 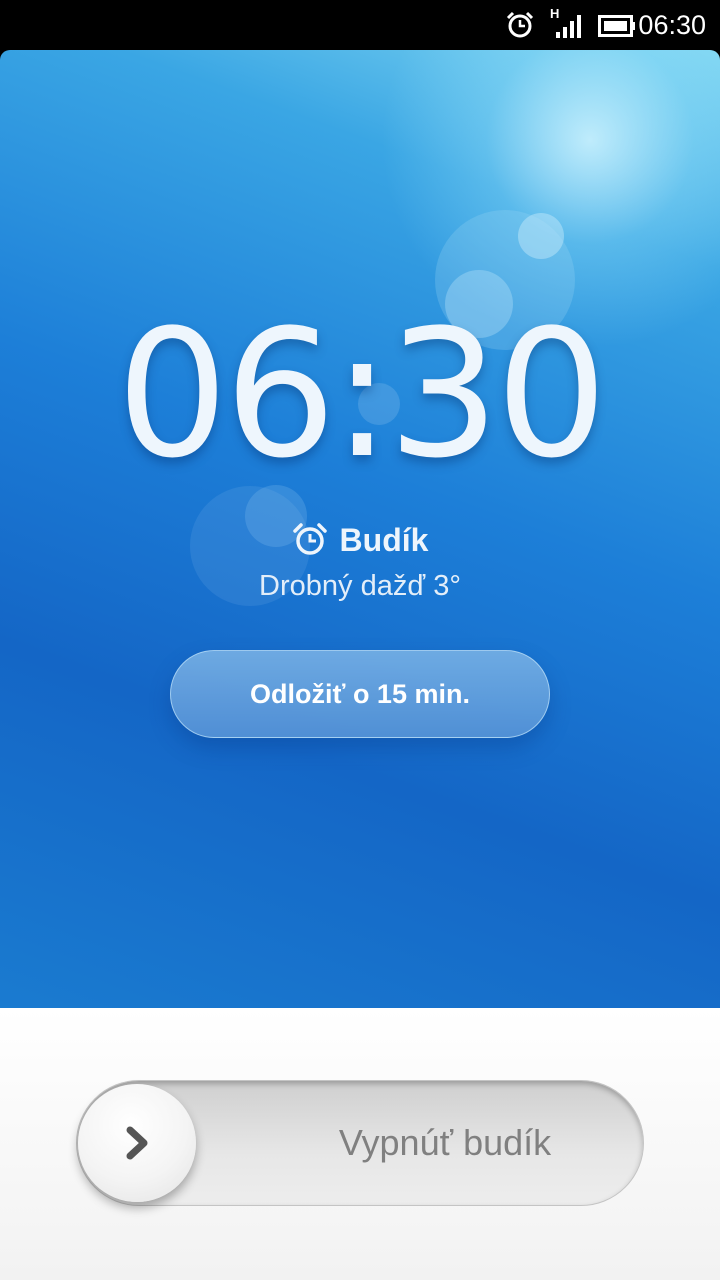 What do you see at coordinates (445, 1142) in the screenshot?
I see `dismiss-label: Vypnúť budík` at bounding box center [445, 1142].